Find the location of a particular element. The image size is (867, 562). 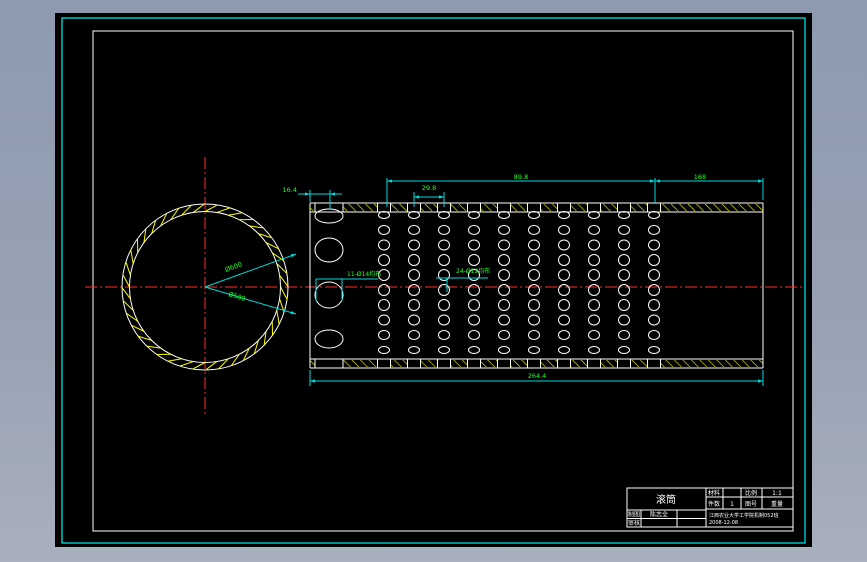

weight-label: 重量 is located at coordinates (777, 504).